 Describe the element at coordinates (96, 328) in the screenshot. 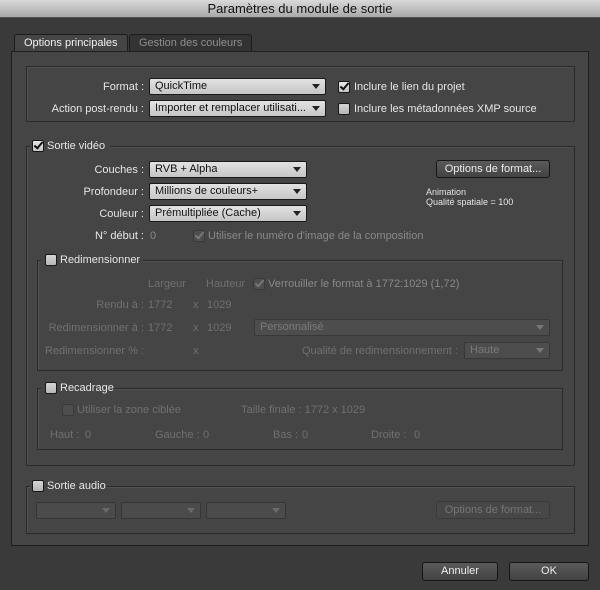

I see `resize-to-label: Redimensionner à :` at that location.